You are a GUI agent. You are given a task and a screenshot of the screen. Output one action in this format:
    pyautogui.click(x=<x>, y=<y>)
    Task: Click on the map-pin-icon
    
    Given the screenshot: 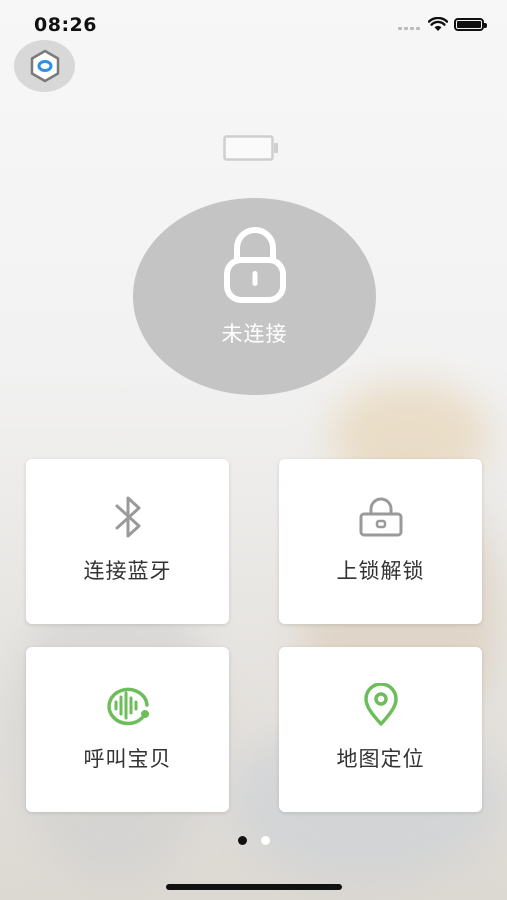 What is the action you would take?
    pyautogui.click(x=380, y=704)
    